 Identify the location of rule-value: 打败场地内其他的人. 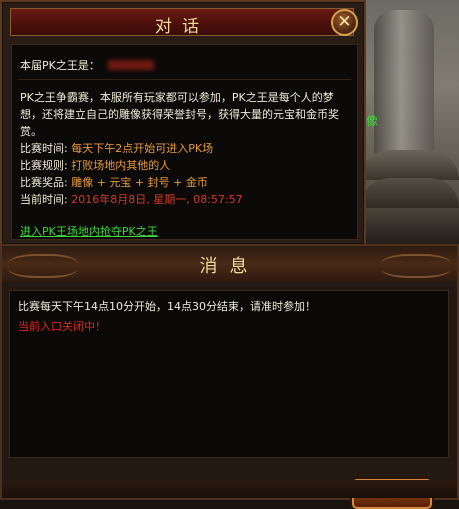
(121, 165).